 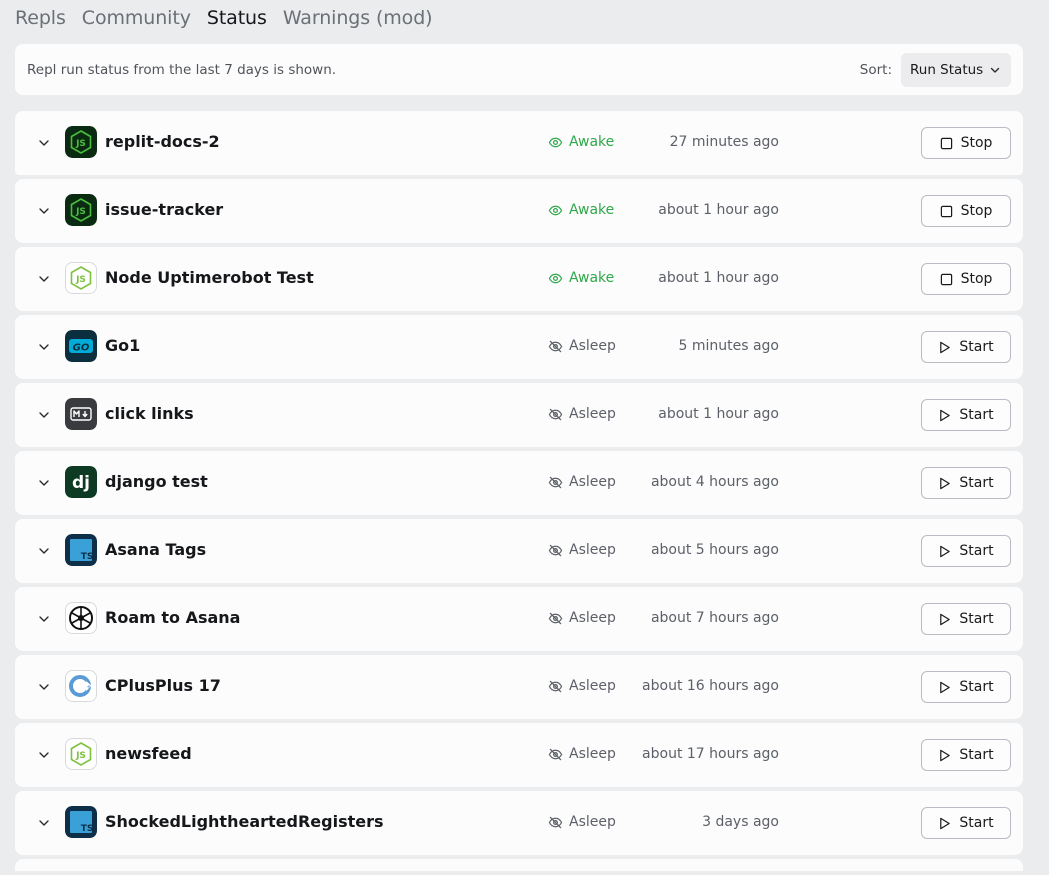 I want to click on repl-name: ShockedLightheartedRegisters, so click(x=244, y=821).